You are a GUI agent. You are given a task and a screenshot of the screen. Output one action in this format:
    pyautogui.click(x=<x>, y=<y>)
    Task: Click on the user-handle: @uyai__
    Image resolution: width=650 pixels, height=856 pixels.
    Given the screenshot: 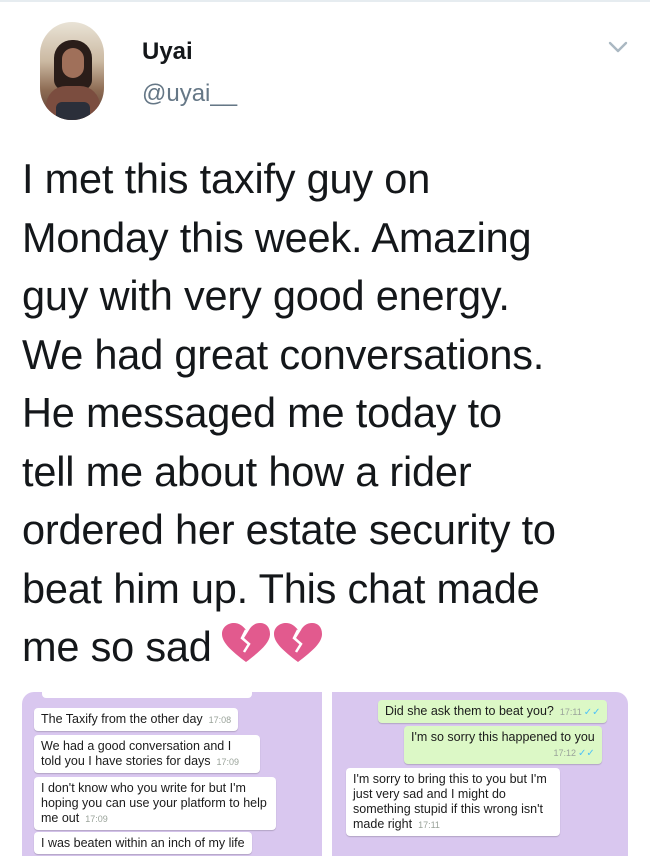 What is the action you would take?
    pyautogui.click(x=189, y=94)
    